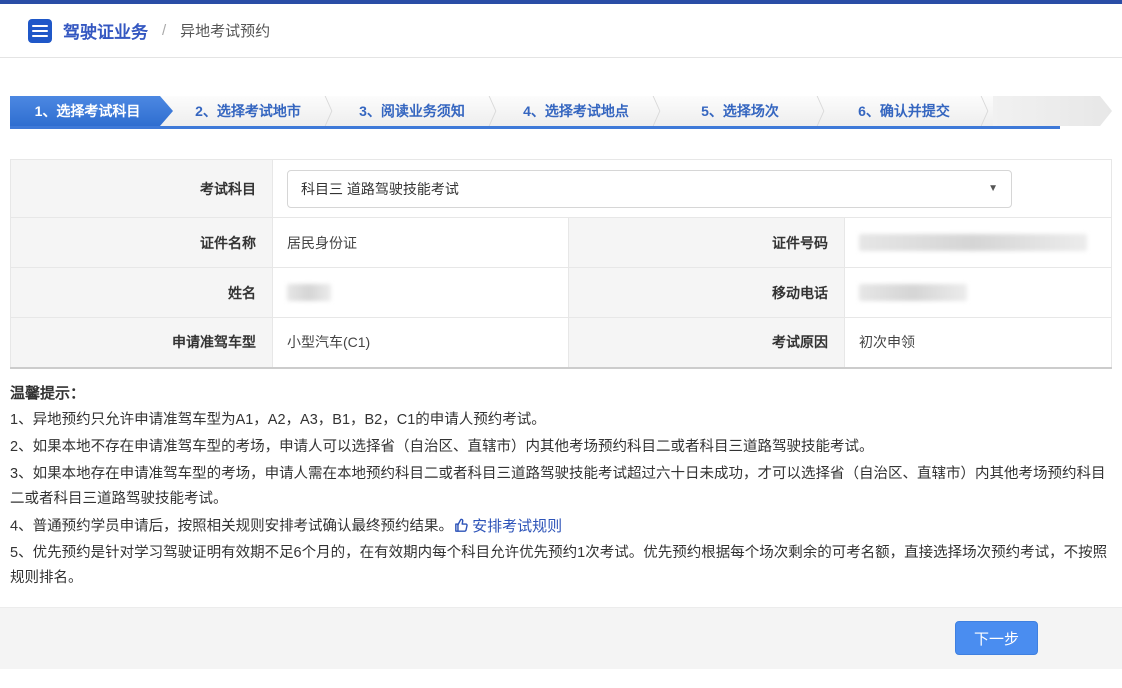 This screenshot has width=1122, height=688. Describe the element at coordinates (561, 637) in the screenshot. I see `footer-action-bar: 下一步` at that location.